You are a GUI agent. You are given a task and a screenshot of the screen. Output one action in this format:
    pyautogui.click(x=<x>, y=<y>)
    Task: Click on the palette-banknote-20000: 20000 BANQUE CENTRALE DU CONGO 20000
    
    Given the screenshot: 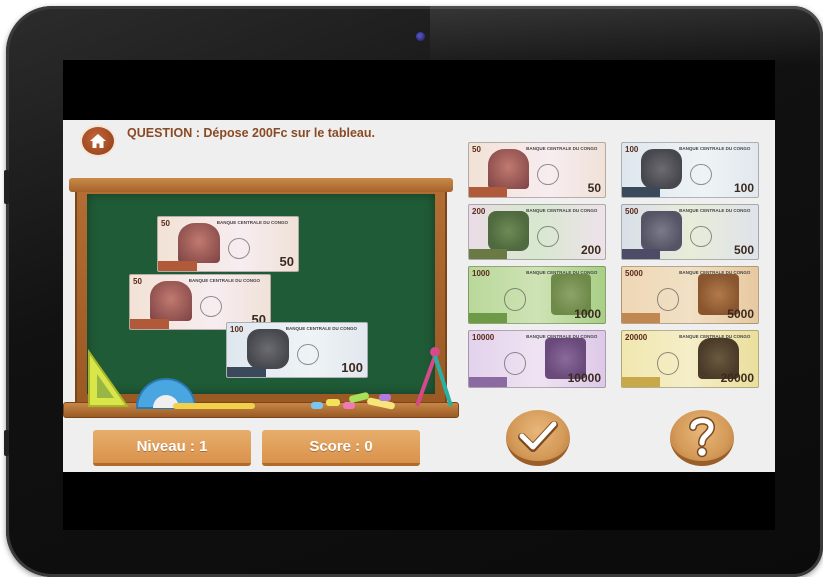 What is the action you would take?
    pyautogui.click(x=690, y=359)
    